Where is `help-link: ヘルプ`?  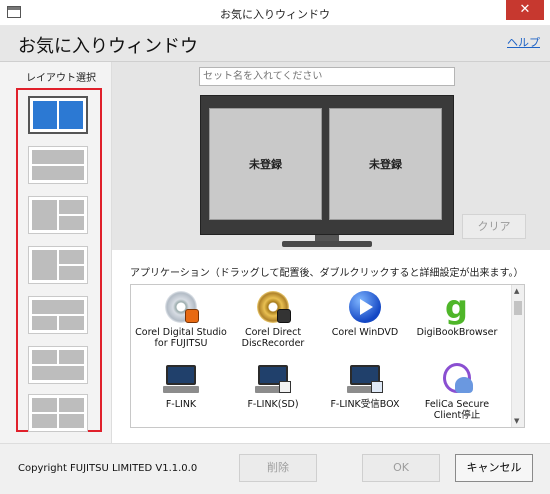 help-link: ヘルプ is located at coordinates (523, 42).